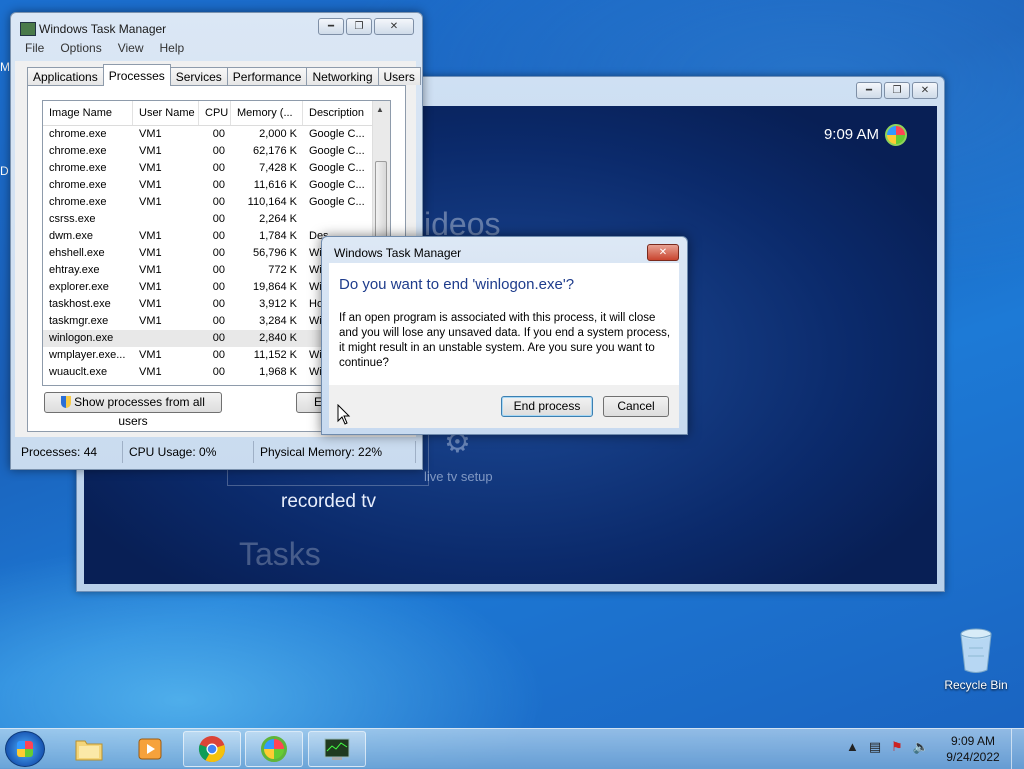  Describe the element at coordinates (547, 406) in the screenshot. I see `end-process-confirm-button: End process` at that location.